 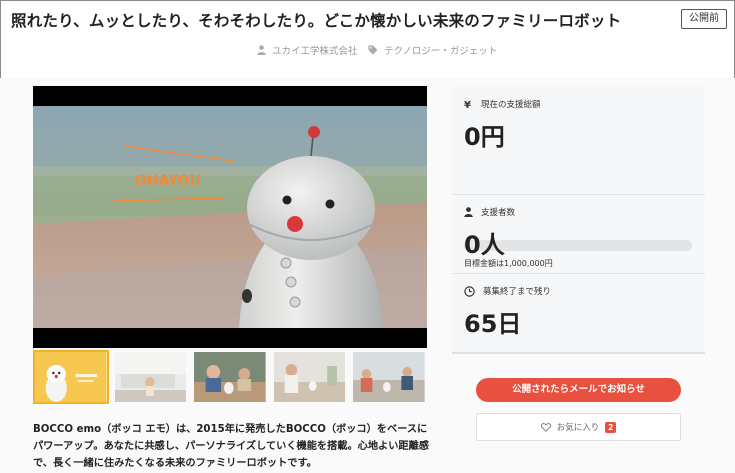 I want to click on category-name: テクノロジー・ガジェット, so click(x=441, y=51).